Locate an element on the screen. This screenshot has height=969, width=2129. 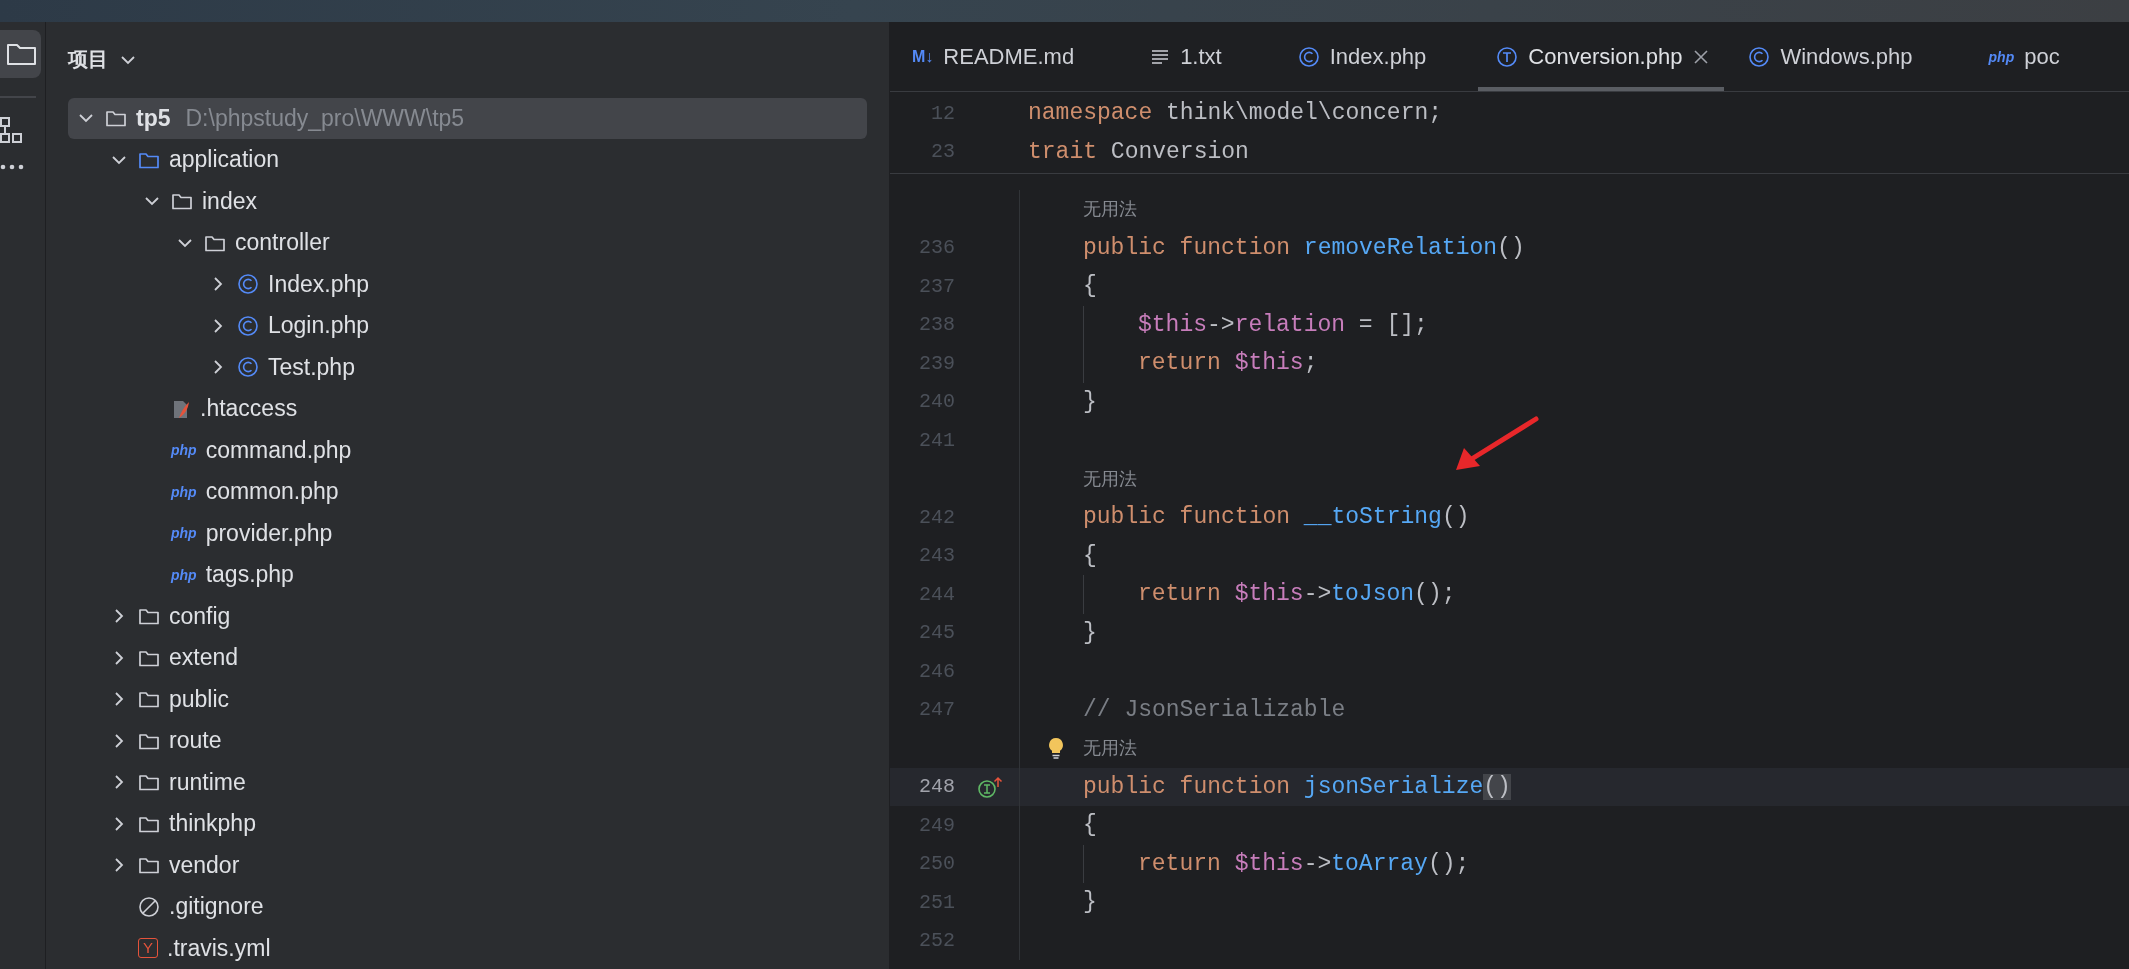
tree-item: application is located at coordinates (467, 160).